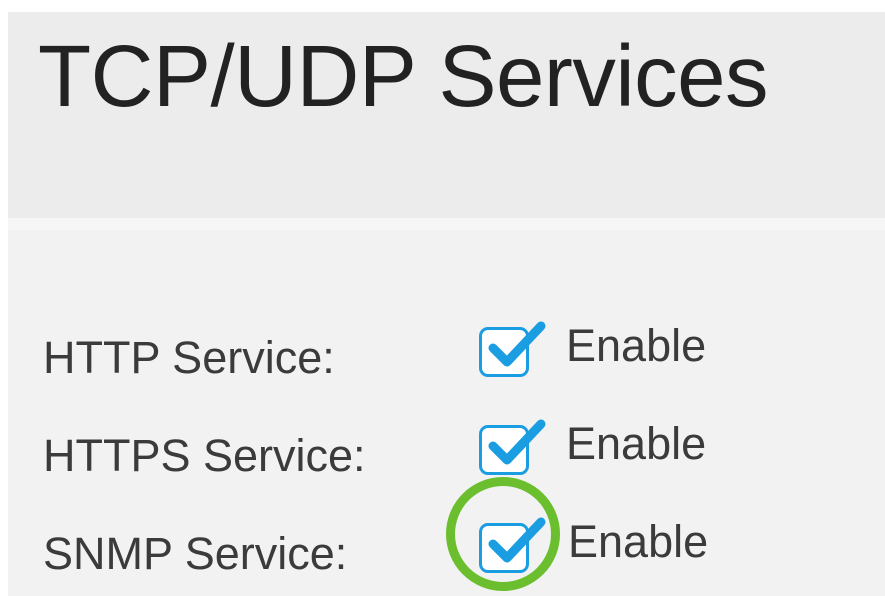 The height and width of the screenshot is (596, 885). Describe the element at coordinates (638, 542) in the screenshot. I see `snmp-enable-label: Enable` at that location.